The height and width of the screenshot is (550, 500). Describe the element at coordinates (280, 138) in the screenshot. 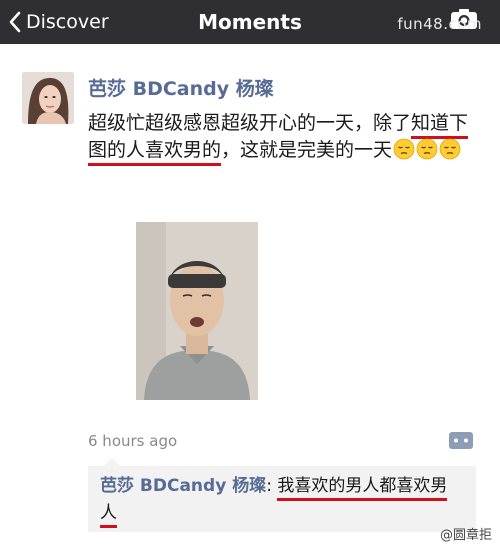

I see `post-body: 超级忙超级感恩超级开心的一天，除了知道下图的人喜欢男的，这就是完美的一天` at that location.